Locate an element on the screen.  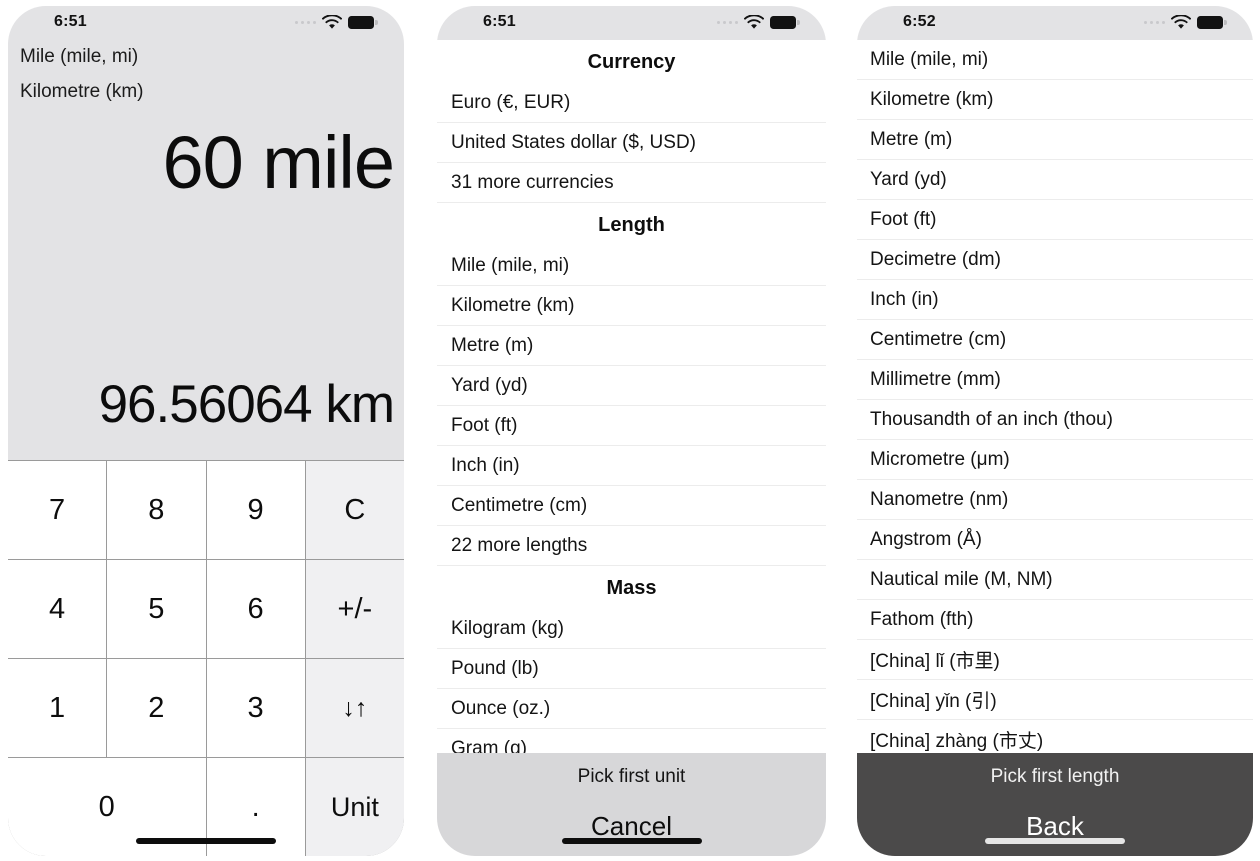
key-6: 6 is located at coordinates (255, 609).